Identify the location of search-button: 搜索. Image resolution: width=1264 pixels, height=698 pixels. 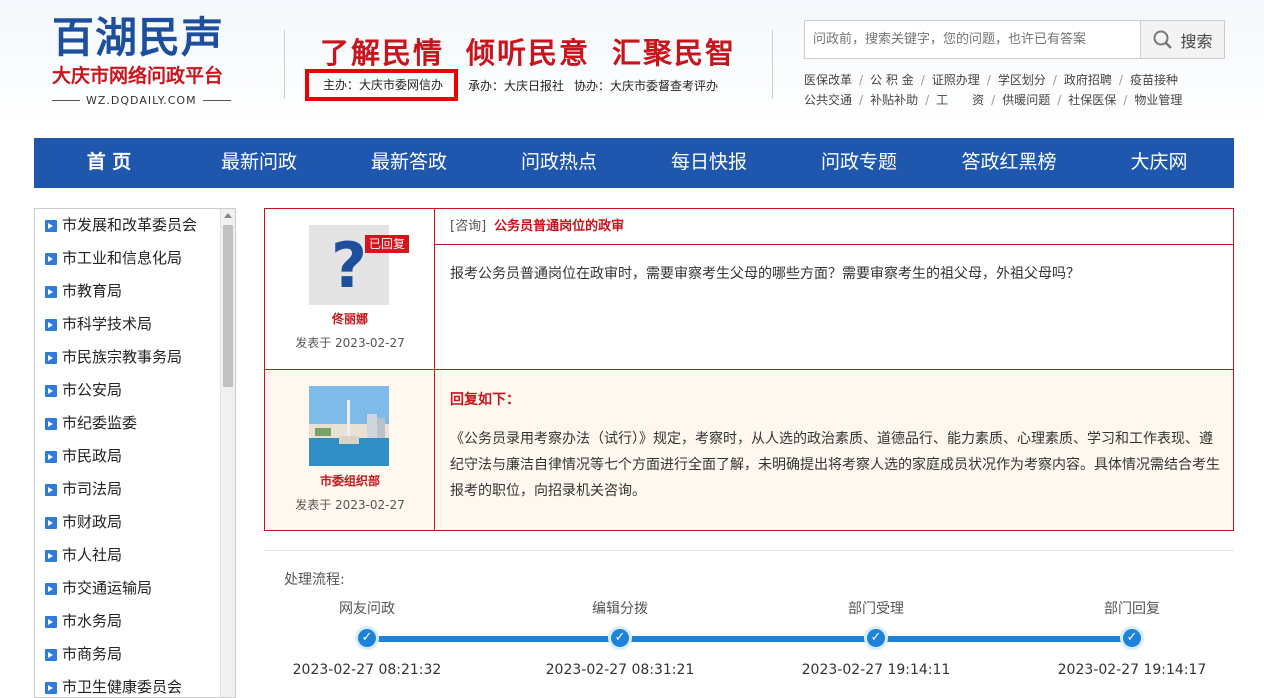
(1182, 39).